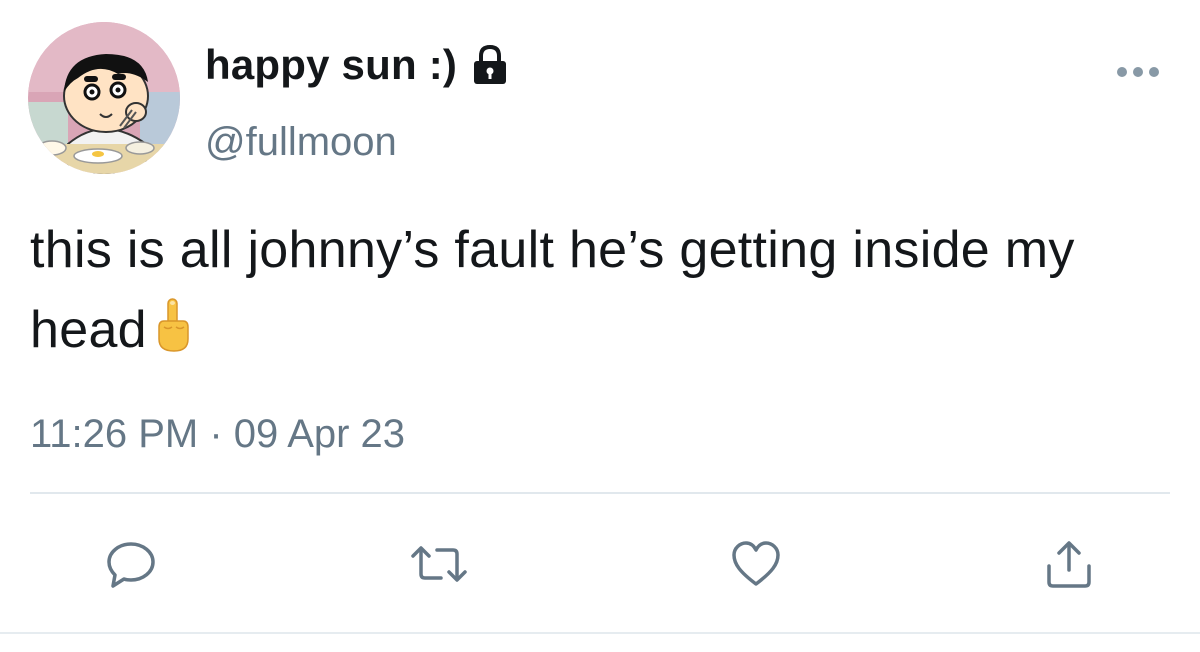  I want to click on retweet-icon, so click(439, 564).